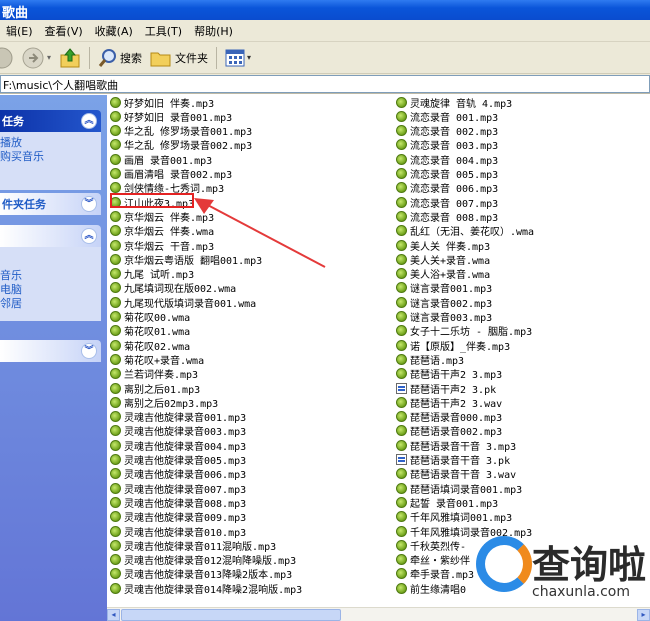  What do you see at coordinates (19, 31) in the screenshot?
I see `menu-edit: 辑(E)` at bounding box center [19, 31].